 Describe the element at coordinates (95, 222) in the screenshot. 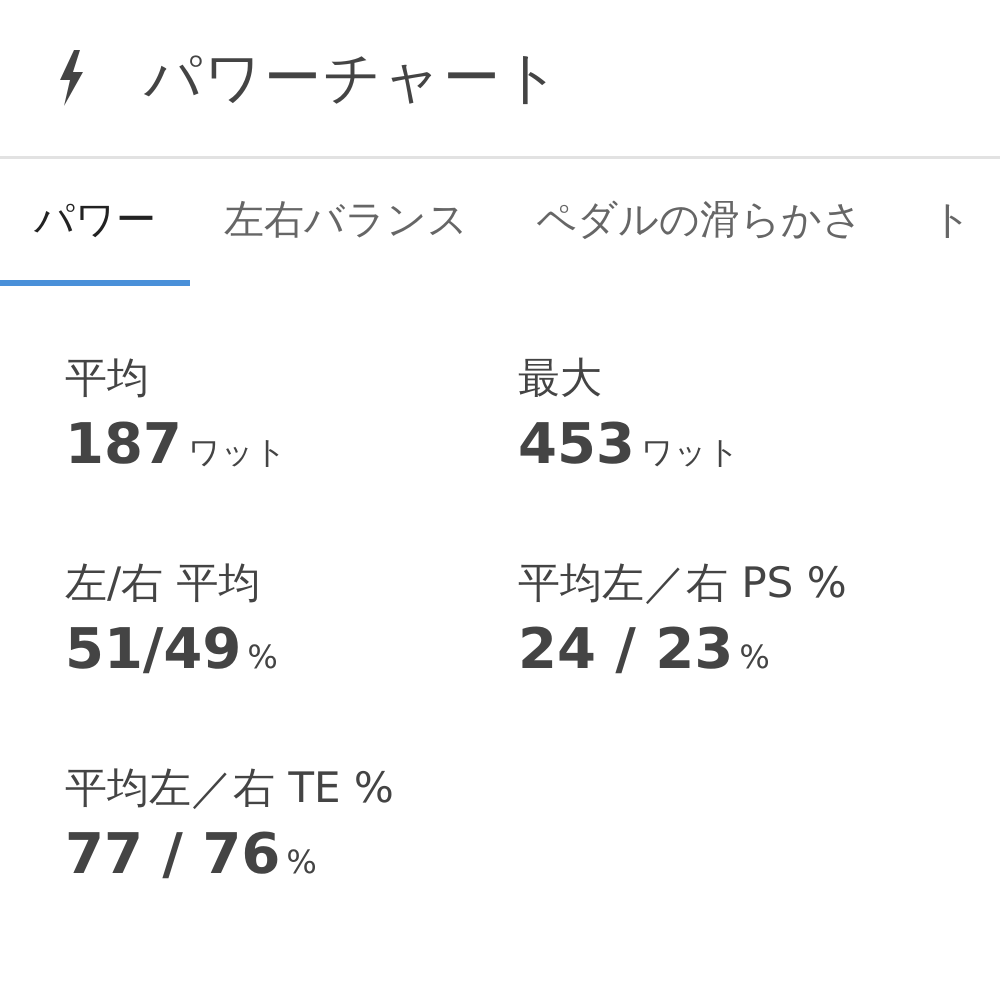

I see `tab: パワー` at that location.